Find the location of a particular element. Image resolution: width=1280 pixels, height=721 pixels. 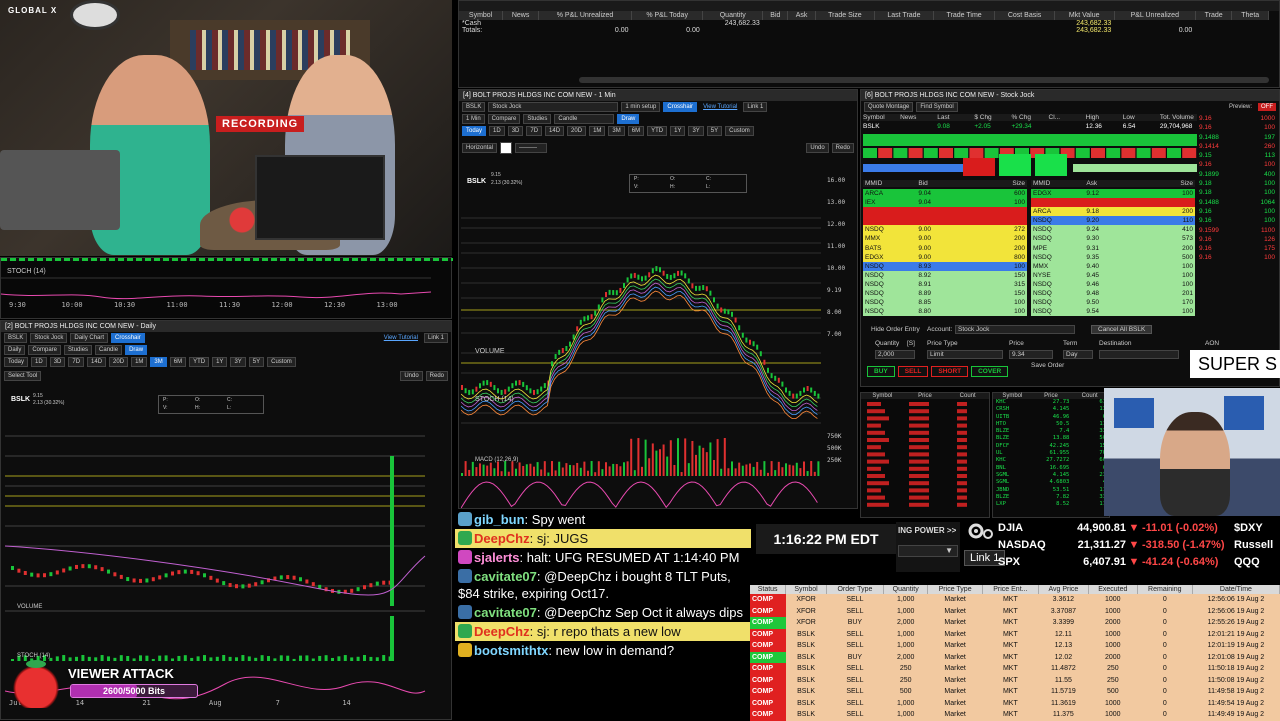

positions-col-3: % P&L Today is located at coordinates (667, 15).